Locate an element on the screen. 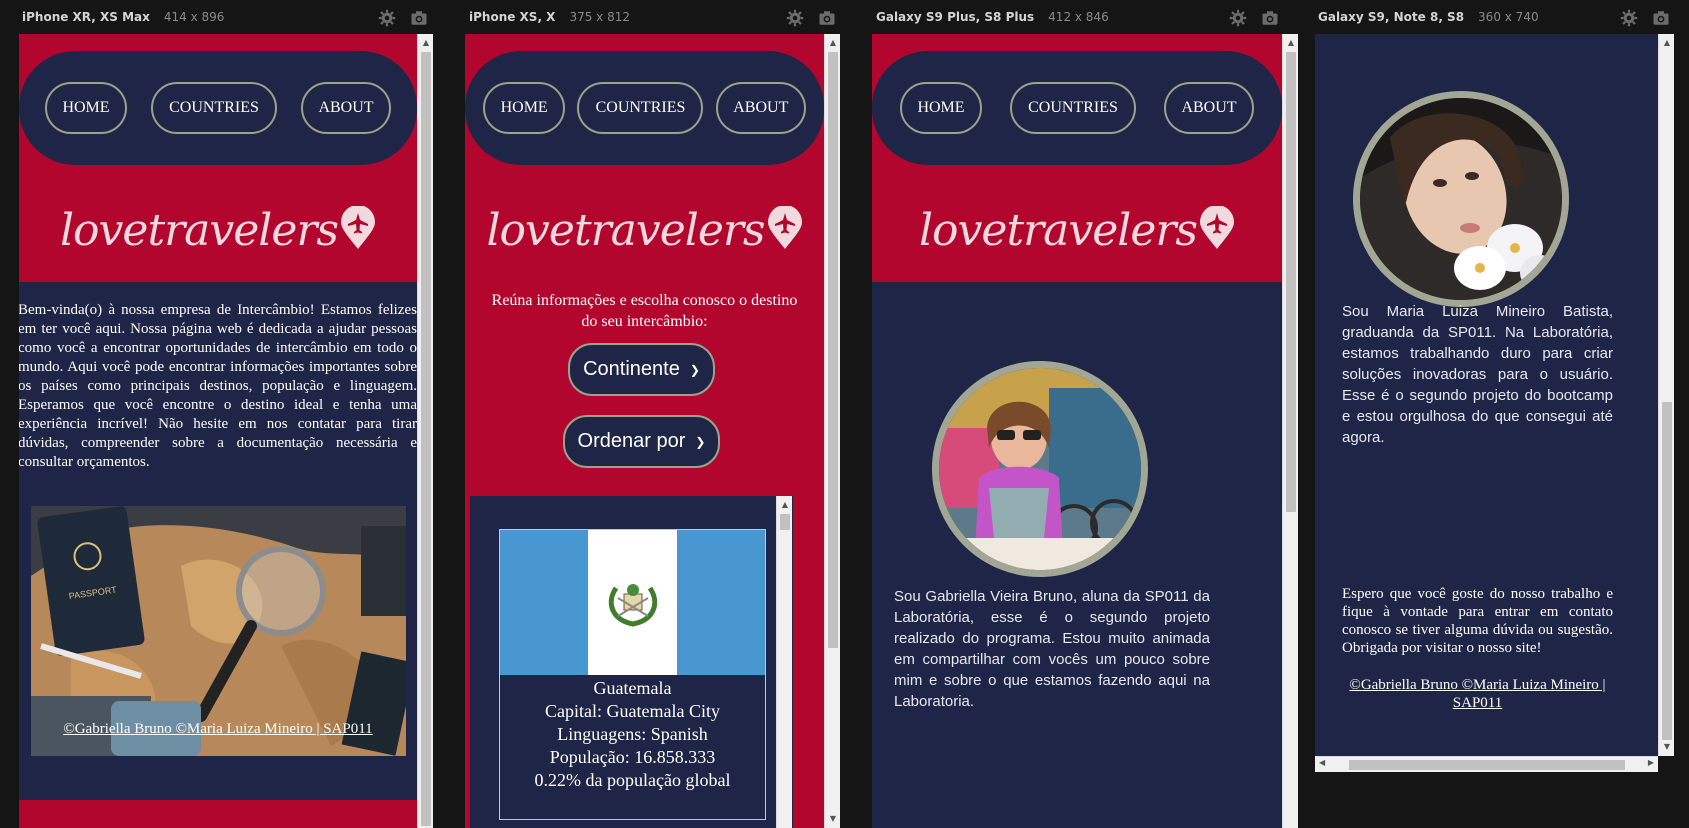 This screenshot has height=828, width=1689. device-header-3: Galaxy S9 Plus, S8 Plus 412 x 846 is located at coordinates (992, 17).